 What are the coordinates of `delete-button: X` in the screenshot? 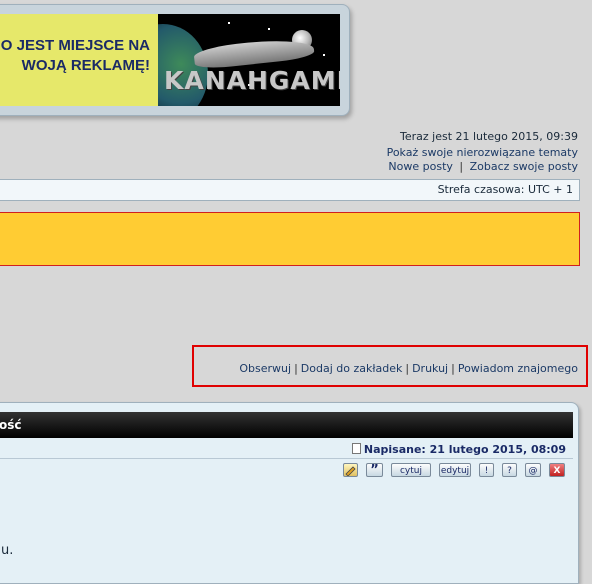 It's located at (557, 470).